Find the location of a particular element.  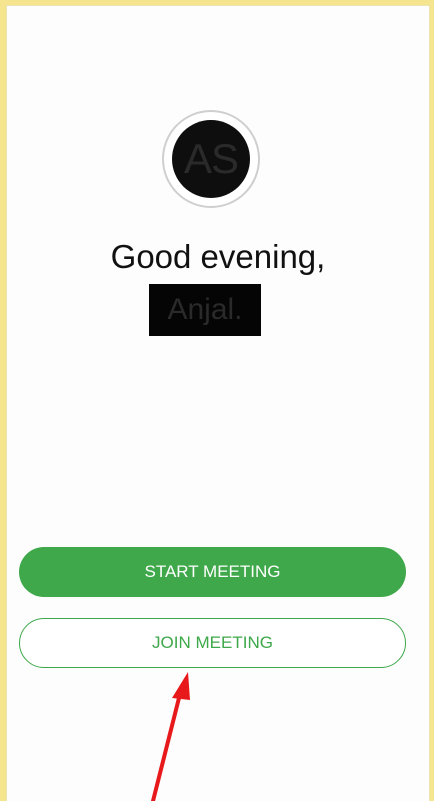

join-meeting-button: JOIN MEETING is located at coordinates (212, 643).